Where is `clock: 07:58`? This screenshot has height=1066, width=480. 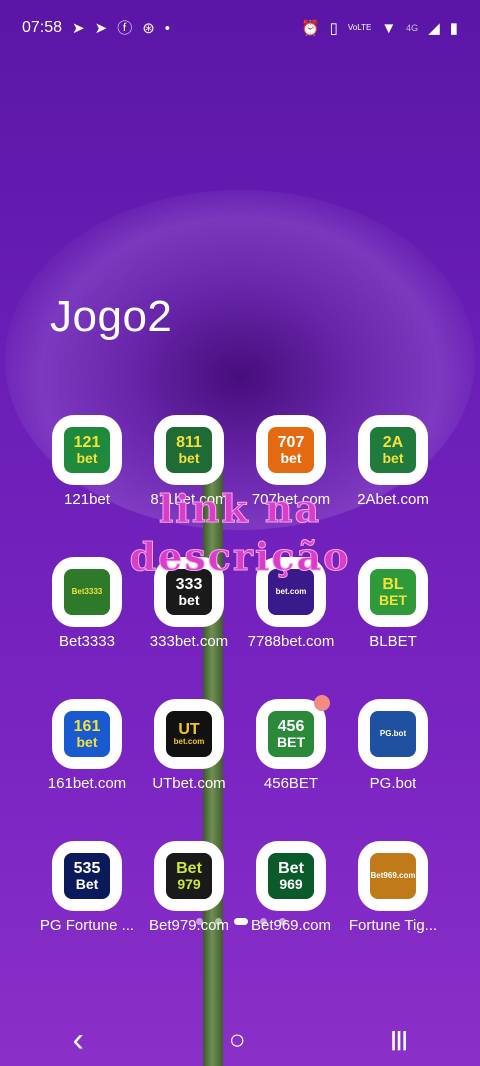
clock: 07:58 is located at coordinates (42, 27).